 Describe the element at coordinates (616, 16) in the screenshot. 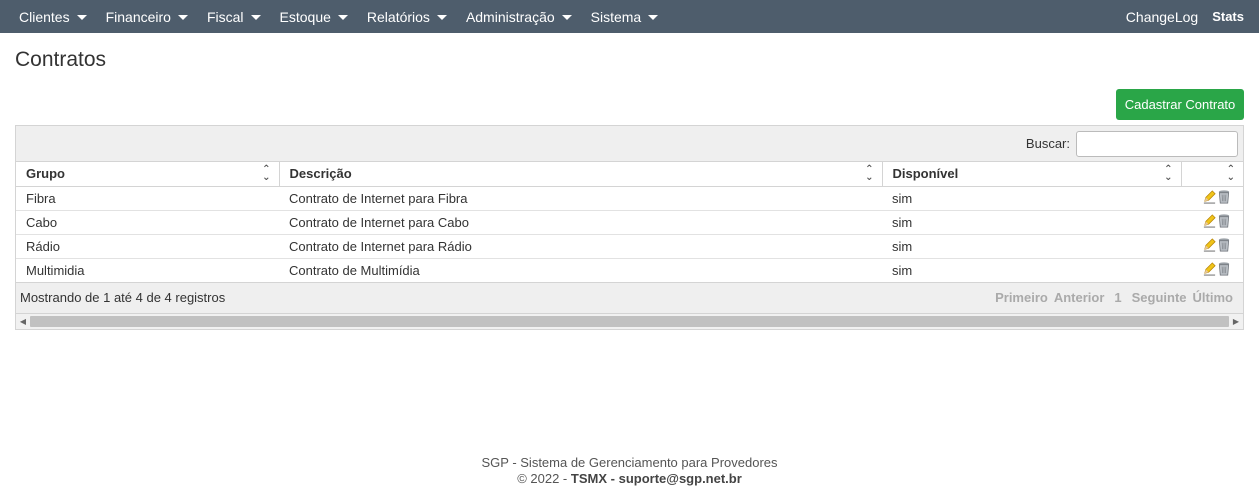

I see `nav-menu-label: Sistema` at that location.